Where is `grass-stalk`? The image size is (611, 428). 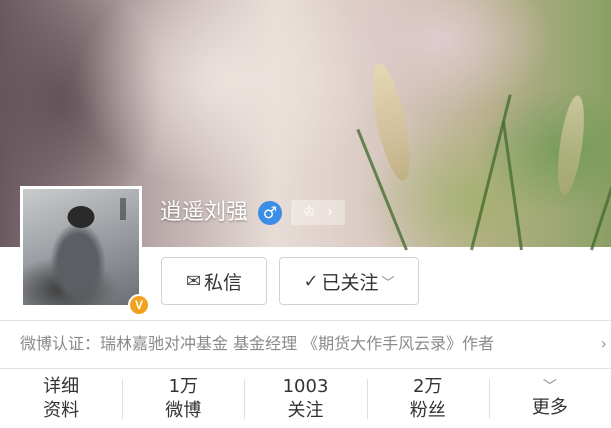
grass-stalk is located at coordinates (571, 145).